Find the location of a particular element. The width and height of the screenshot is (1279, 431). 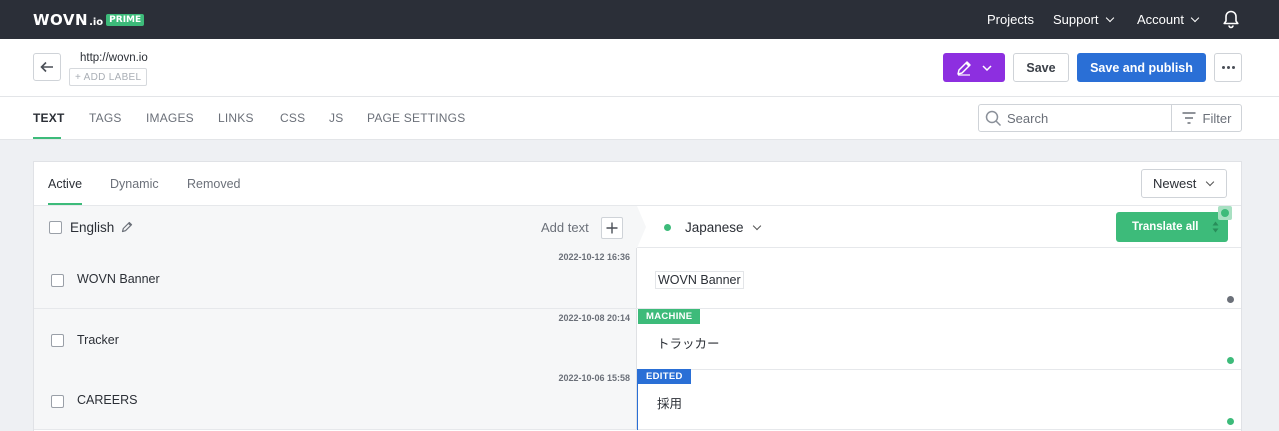

language-header-row: English Add text Japanese Translate all is located at coordinates (637, 226).